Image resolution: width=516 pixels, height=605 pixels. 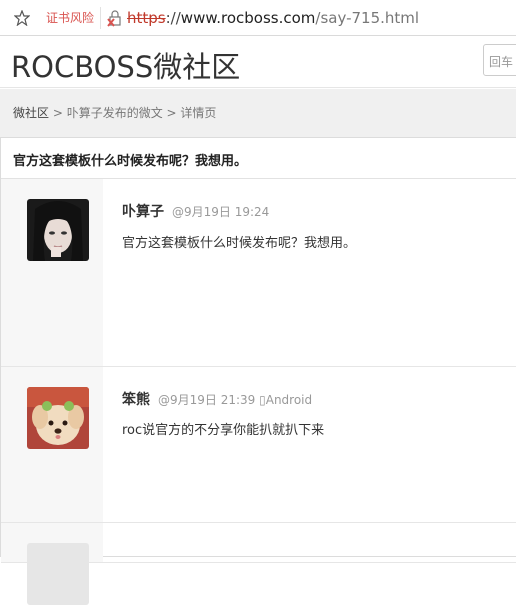 I want to click on url-scheme: https, so click(x=146, y=17).